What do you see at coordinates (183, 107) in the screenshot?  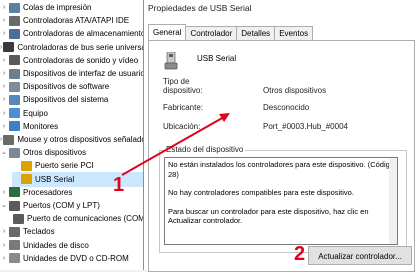 I see `manufacturer-label: Fabricante:` at bounding box center [183, 107].